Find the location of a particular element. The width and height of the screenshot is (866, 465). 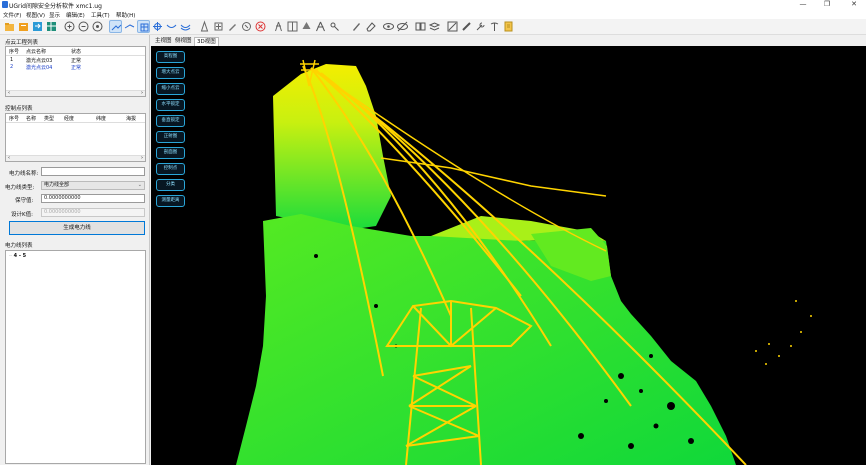

menu-bar: 文件(F) 视图(V) 显示 编辑(E) 工具(T) 帮助(H) is located at coordinates (433, 14).